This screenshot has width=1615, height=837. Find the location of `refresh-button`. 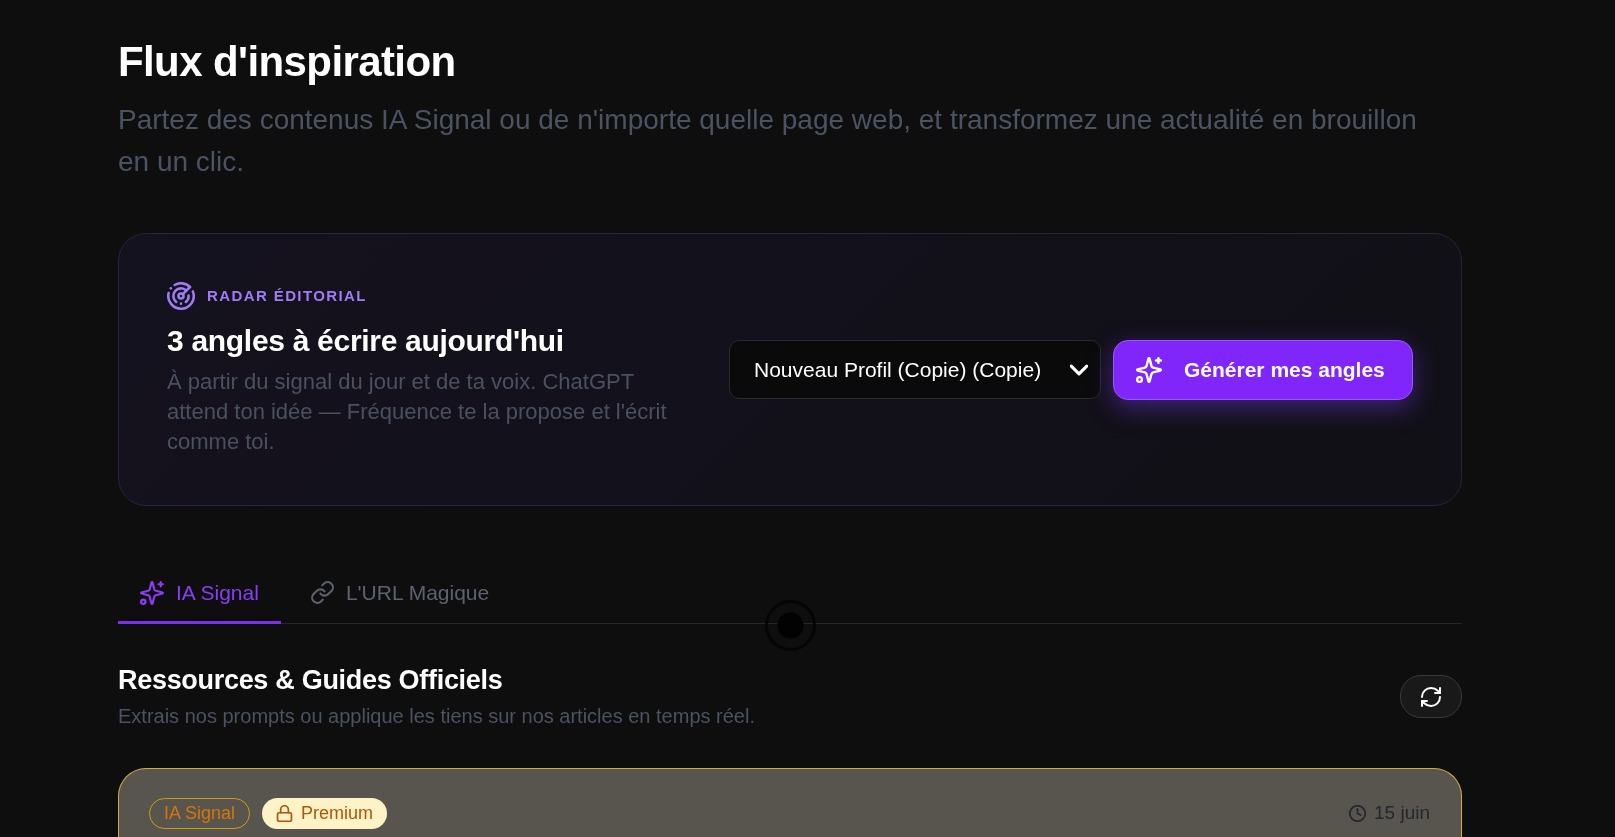

refresh-button is located at coordinates (1431, 696).